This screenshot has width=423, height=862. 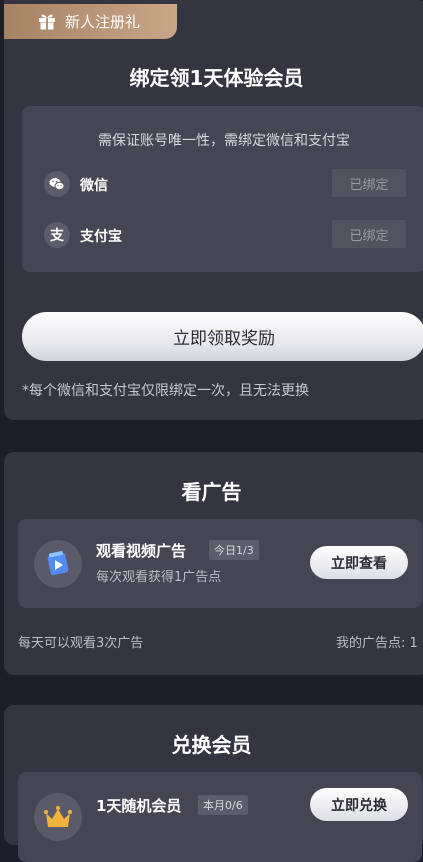 I want to click on view-ad-button: 立即查看, so click(x=359, y=562).